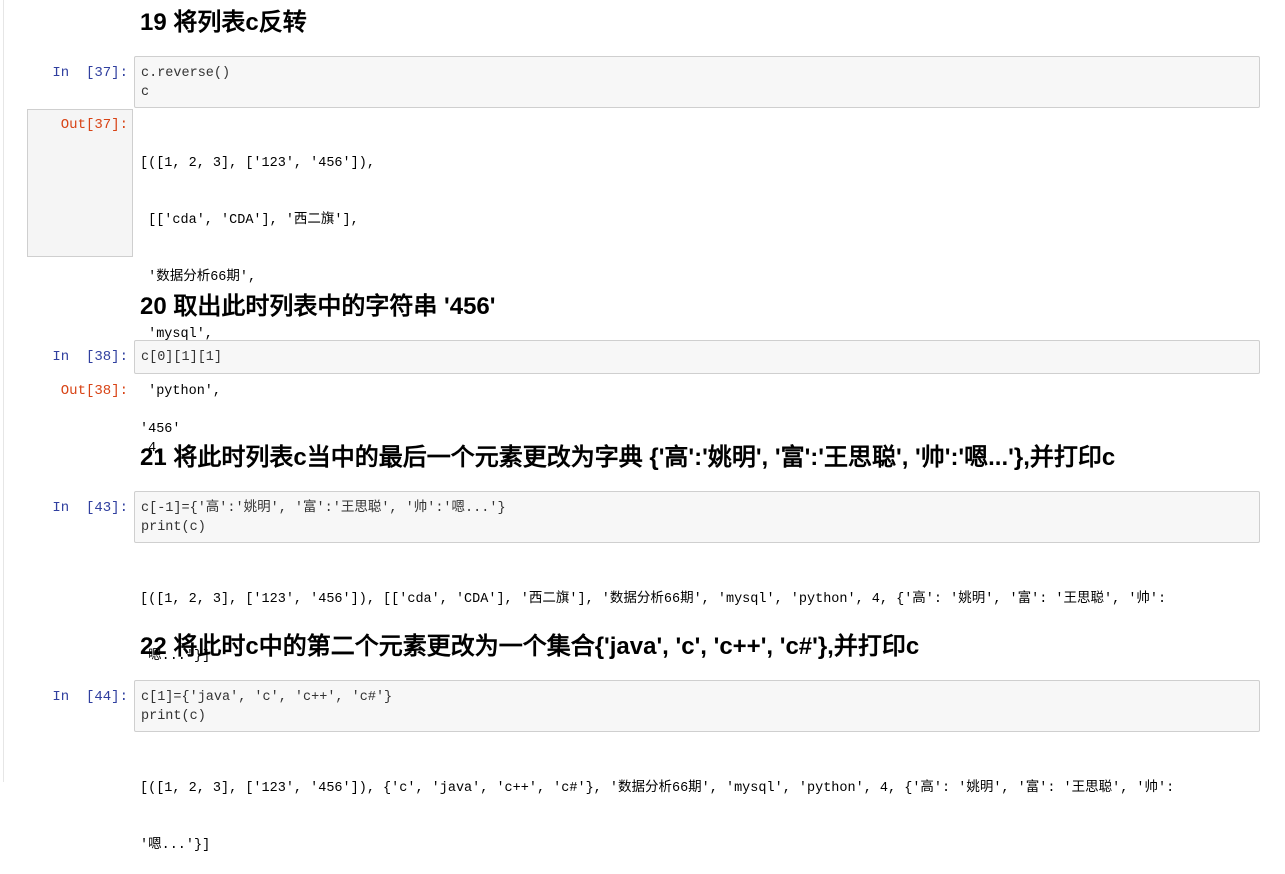 Image resolution: width=1285 pixels, height=874 pixels. I want to click on code-line: c[0][1][1], so click(182, 357).